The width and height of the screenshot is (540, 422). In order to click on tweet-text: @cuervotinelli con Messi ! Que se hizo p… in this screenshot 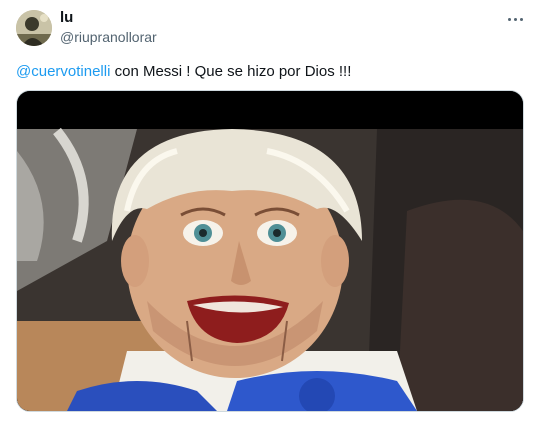, I will do `click(183, 72)`.